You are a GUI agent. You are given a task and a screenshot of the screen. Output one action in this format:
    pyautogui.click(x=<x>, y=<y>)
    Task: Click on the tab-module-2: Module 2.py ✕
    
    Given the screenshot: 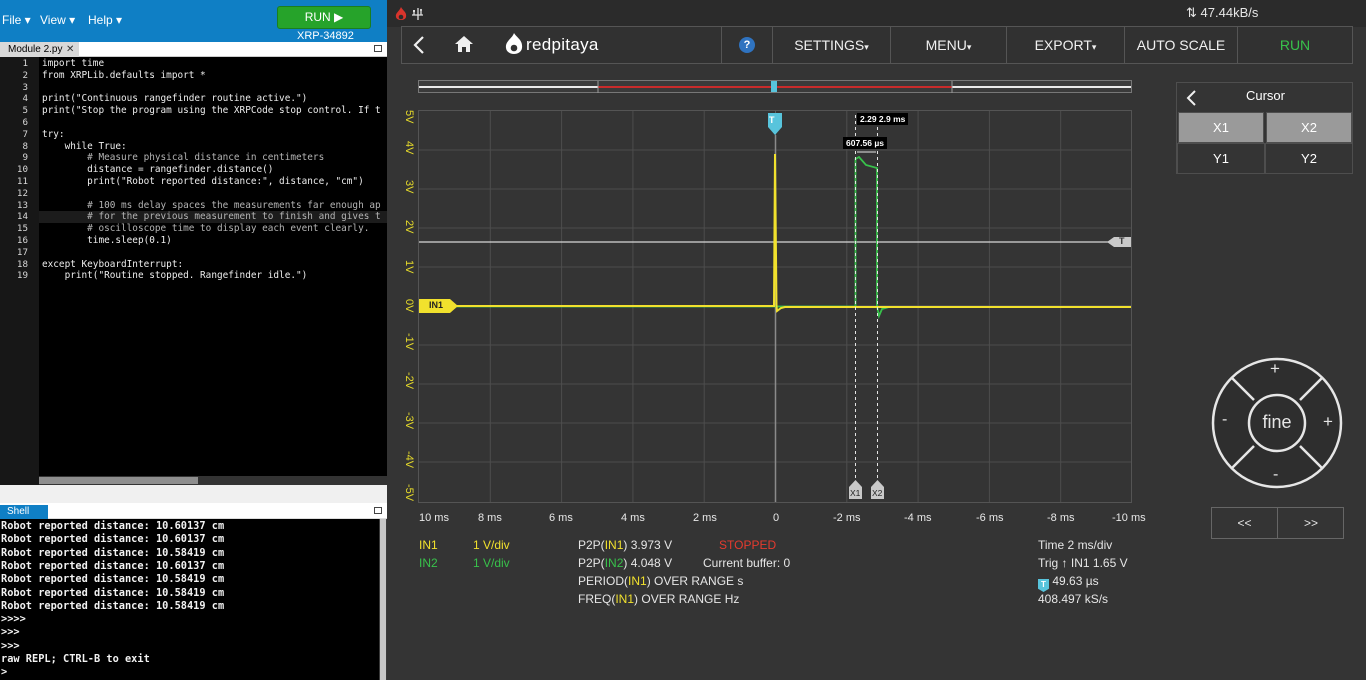 What is the action you would take?
    pyautogui.click(x=39, y=49)
    